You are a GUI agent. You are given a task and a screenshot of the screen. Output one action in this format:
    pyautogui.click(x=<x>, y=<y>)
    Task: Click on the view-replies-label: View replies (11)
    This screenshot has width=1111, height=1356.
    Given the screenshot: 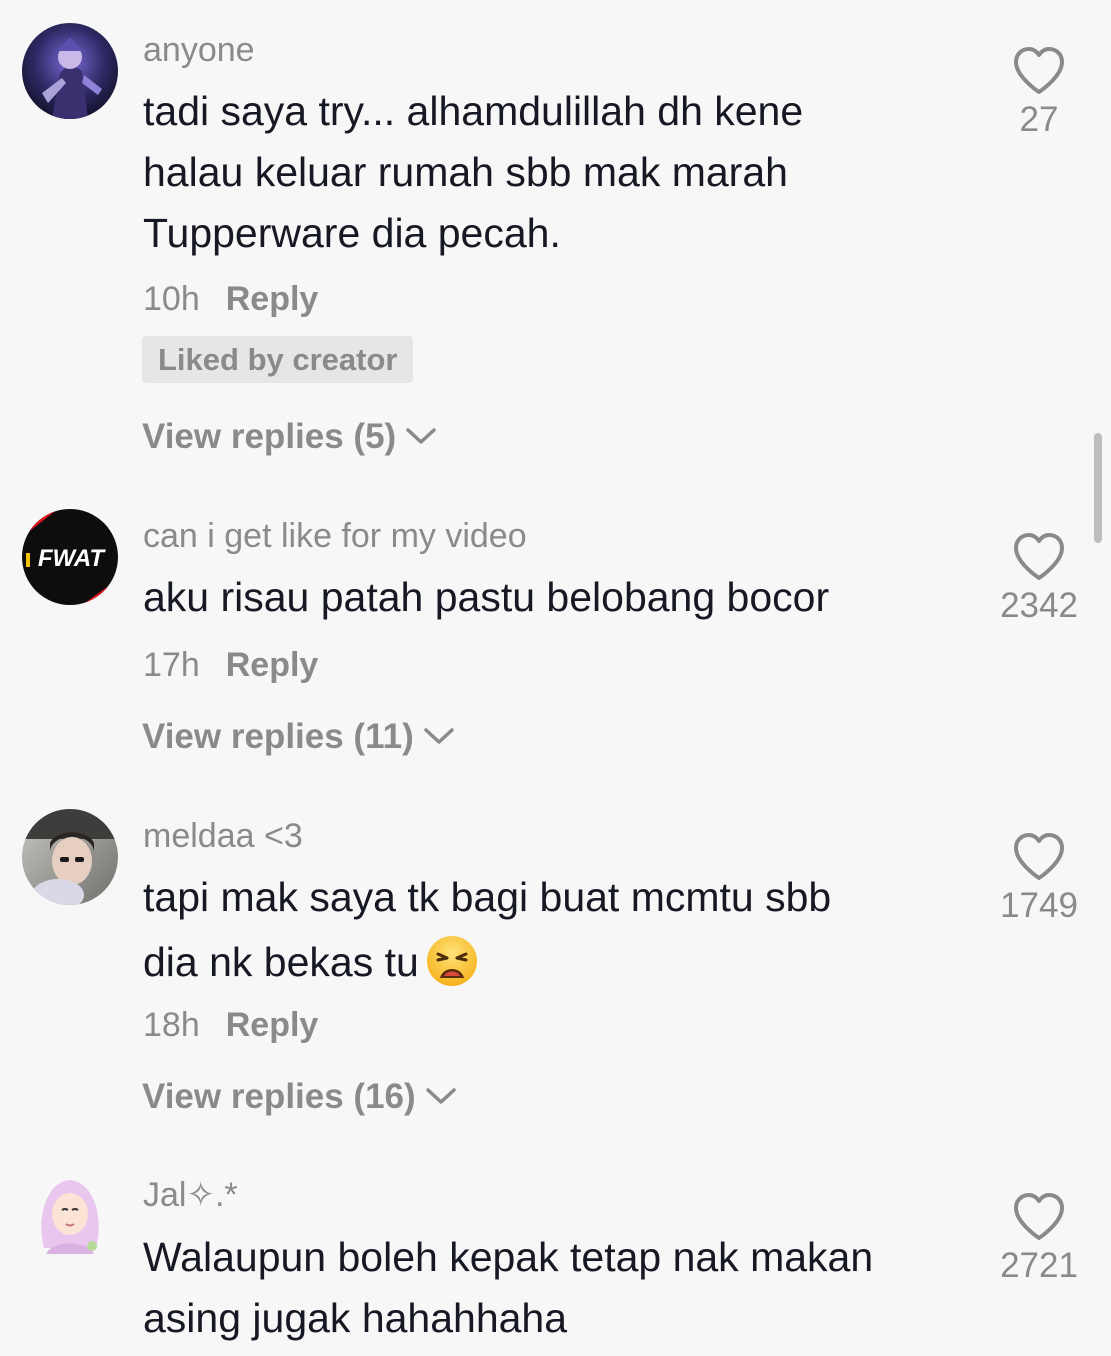 What is the action you would take?
    pyautogui.click(x=278, y=736)
    